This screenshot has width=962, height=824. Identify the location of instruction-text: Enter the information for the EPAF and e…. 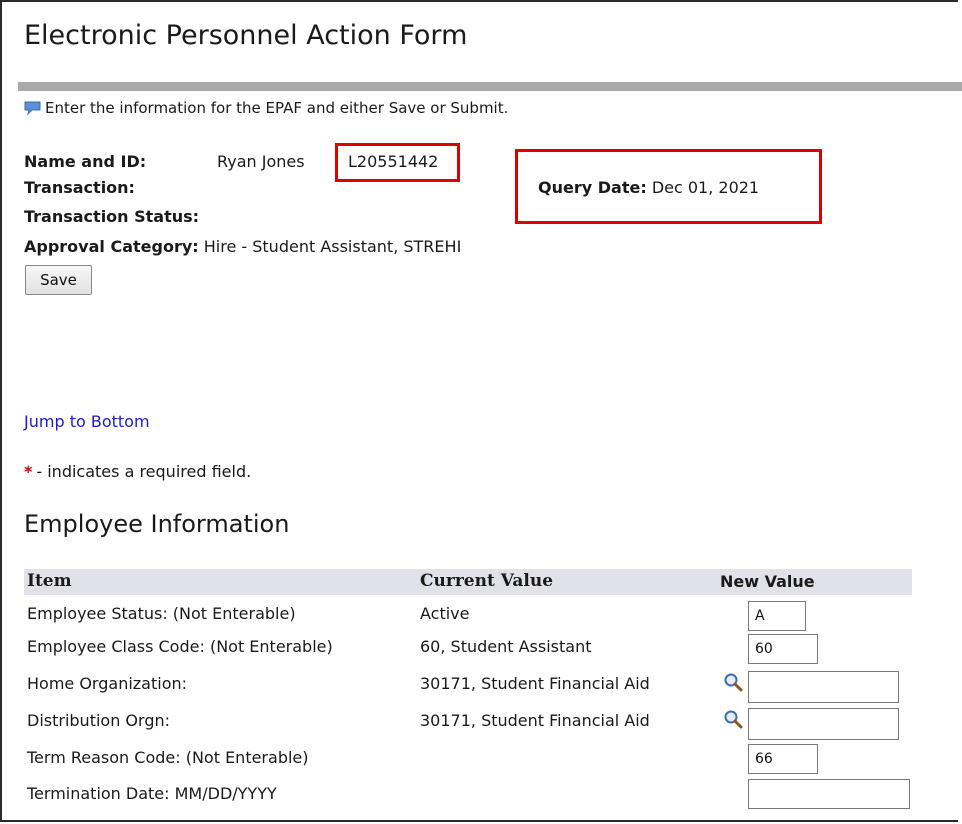
(277, 108).